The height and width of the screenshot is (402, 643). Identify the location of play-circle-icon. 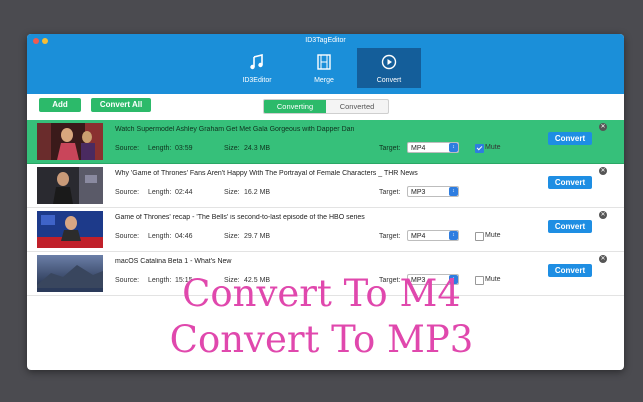
(389, 62).